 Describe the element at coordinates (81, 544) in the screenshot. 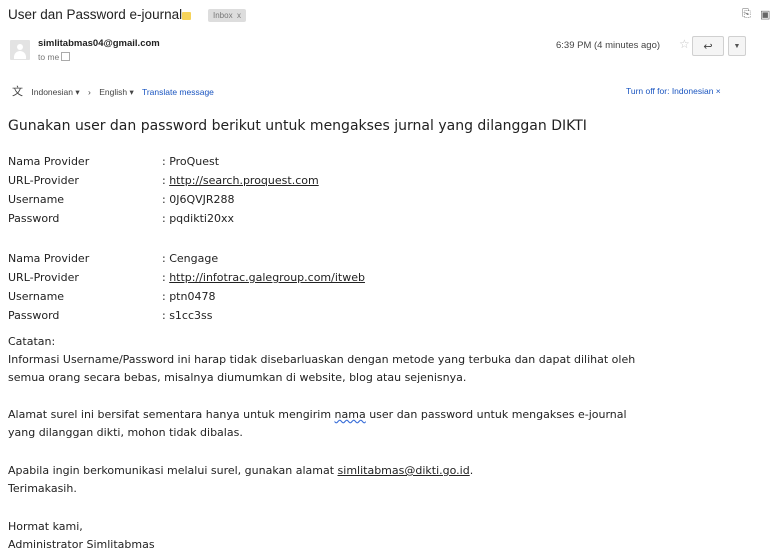

I see `signature-text: Administrator Simlitabmas` at that location.